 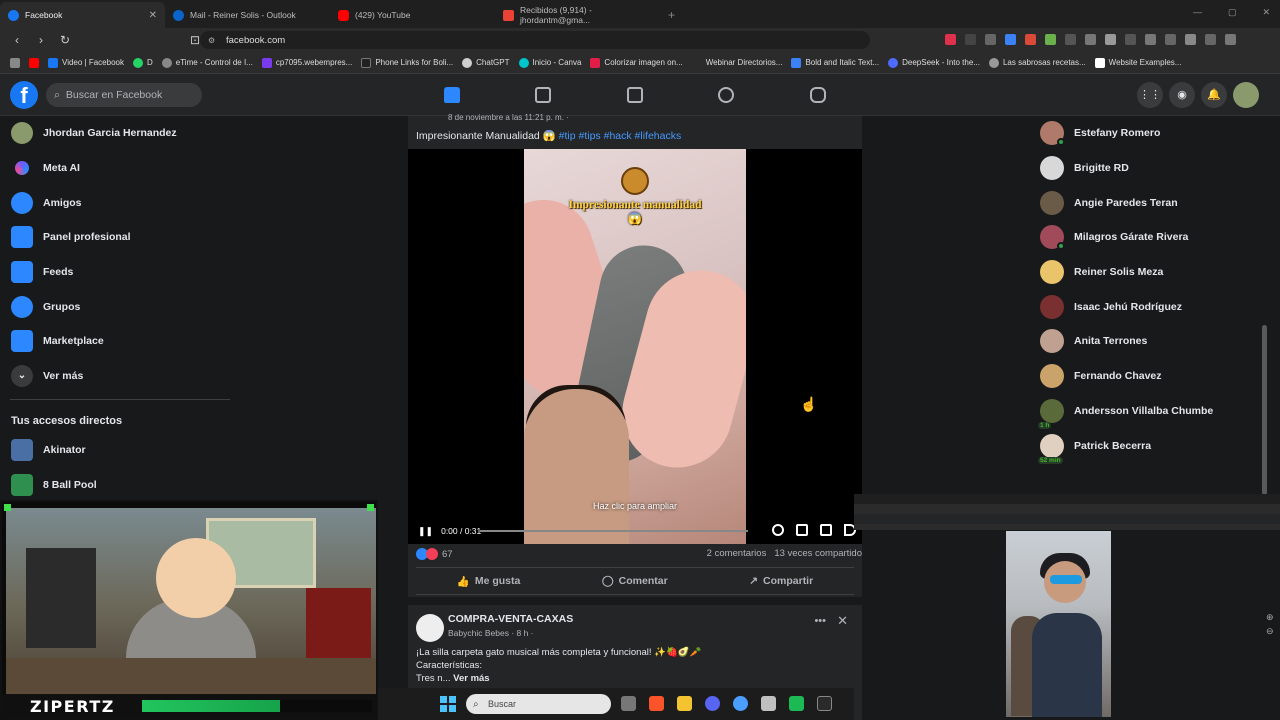 What do you see at coordinates (1130, 39) in the screenshot?
I see `music-icon` at bounding box center [1130, 39].